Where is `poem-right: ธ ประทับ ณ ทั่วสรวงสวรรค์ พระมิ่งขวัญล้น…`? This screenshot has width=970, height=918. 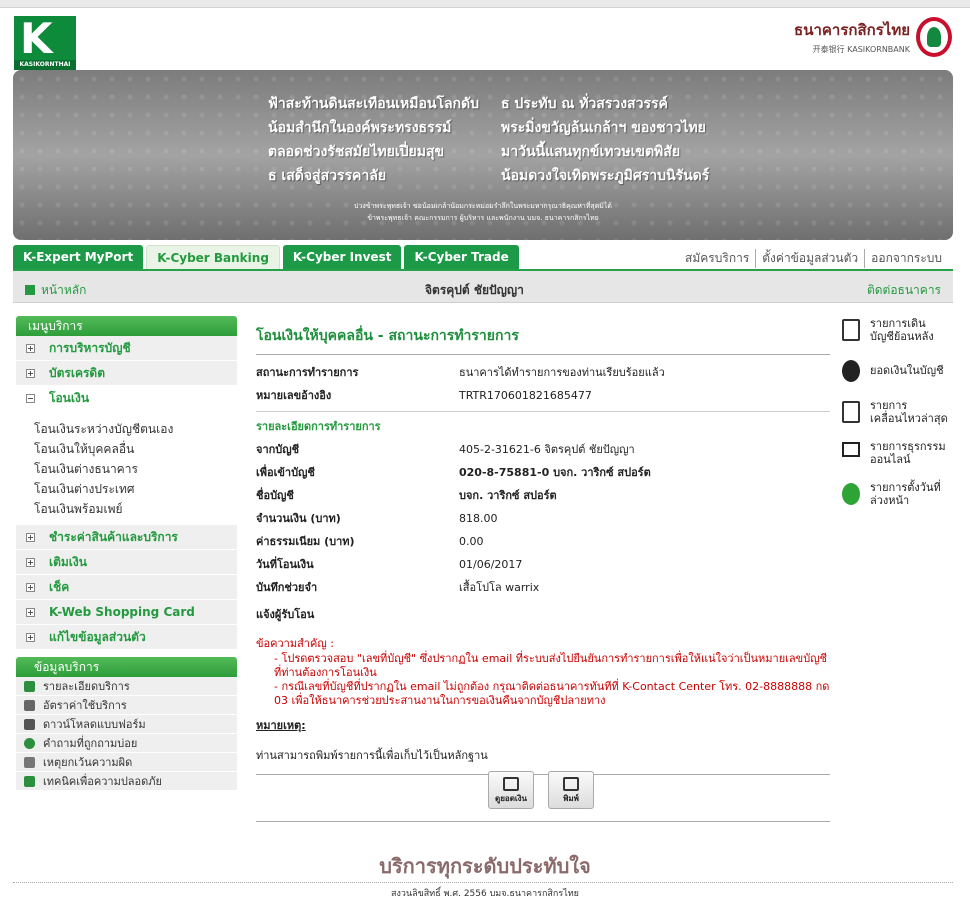
poem-right: ธ ประทับ ณ ทั่วสรวงสวรรค์ พระมิ่งขวัญล้น… is located at coordinates (721, 140).